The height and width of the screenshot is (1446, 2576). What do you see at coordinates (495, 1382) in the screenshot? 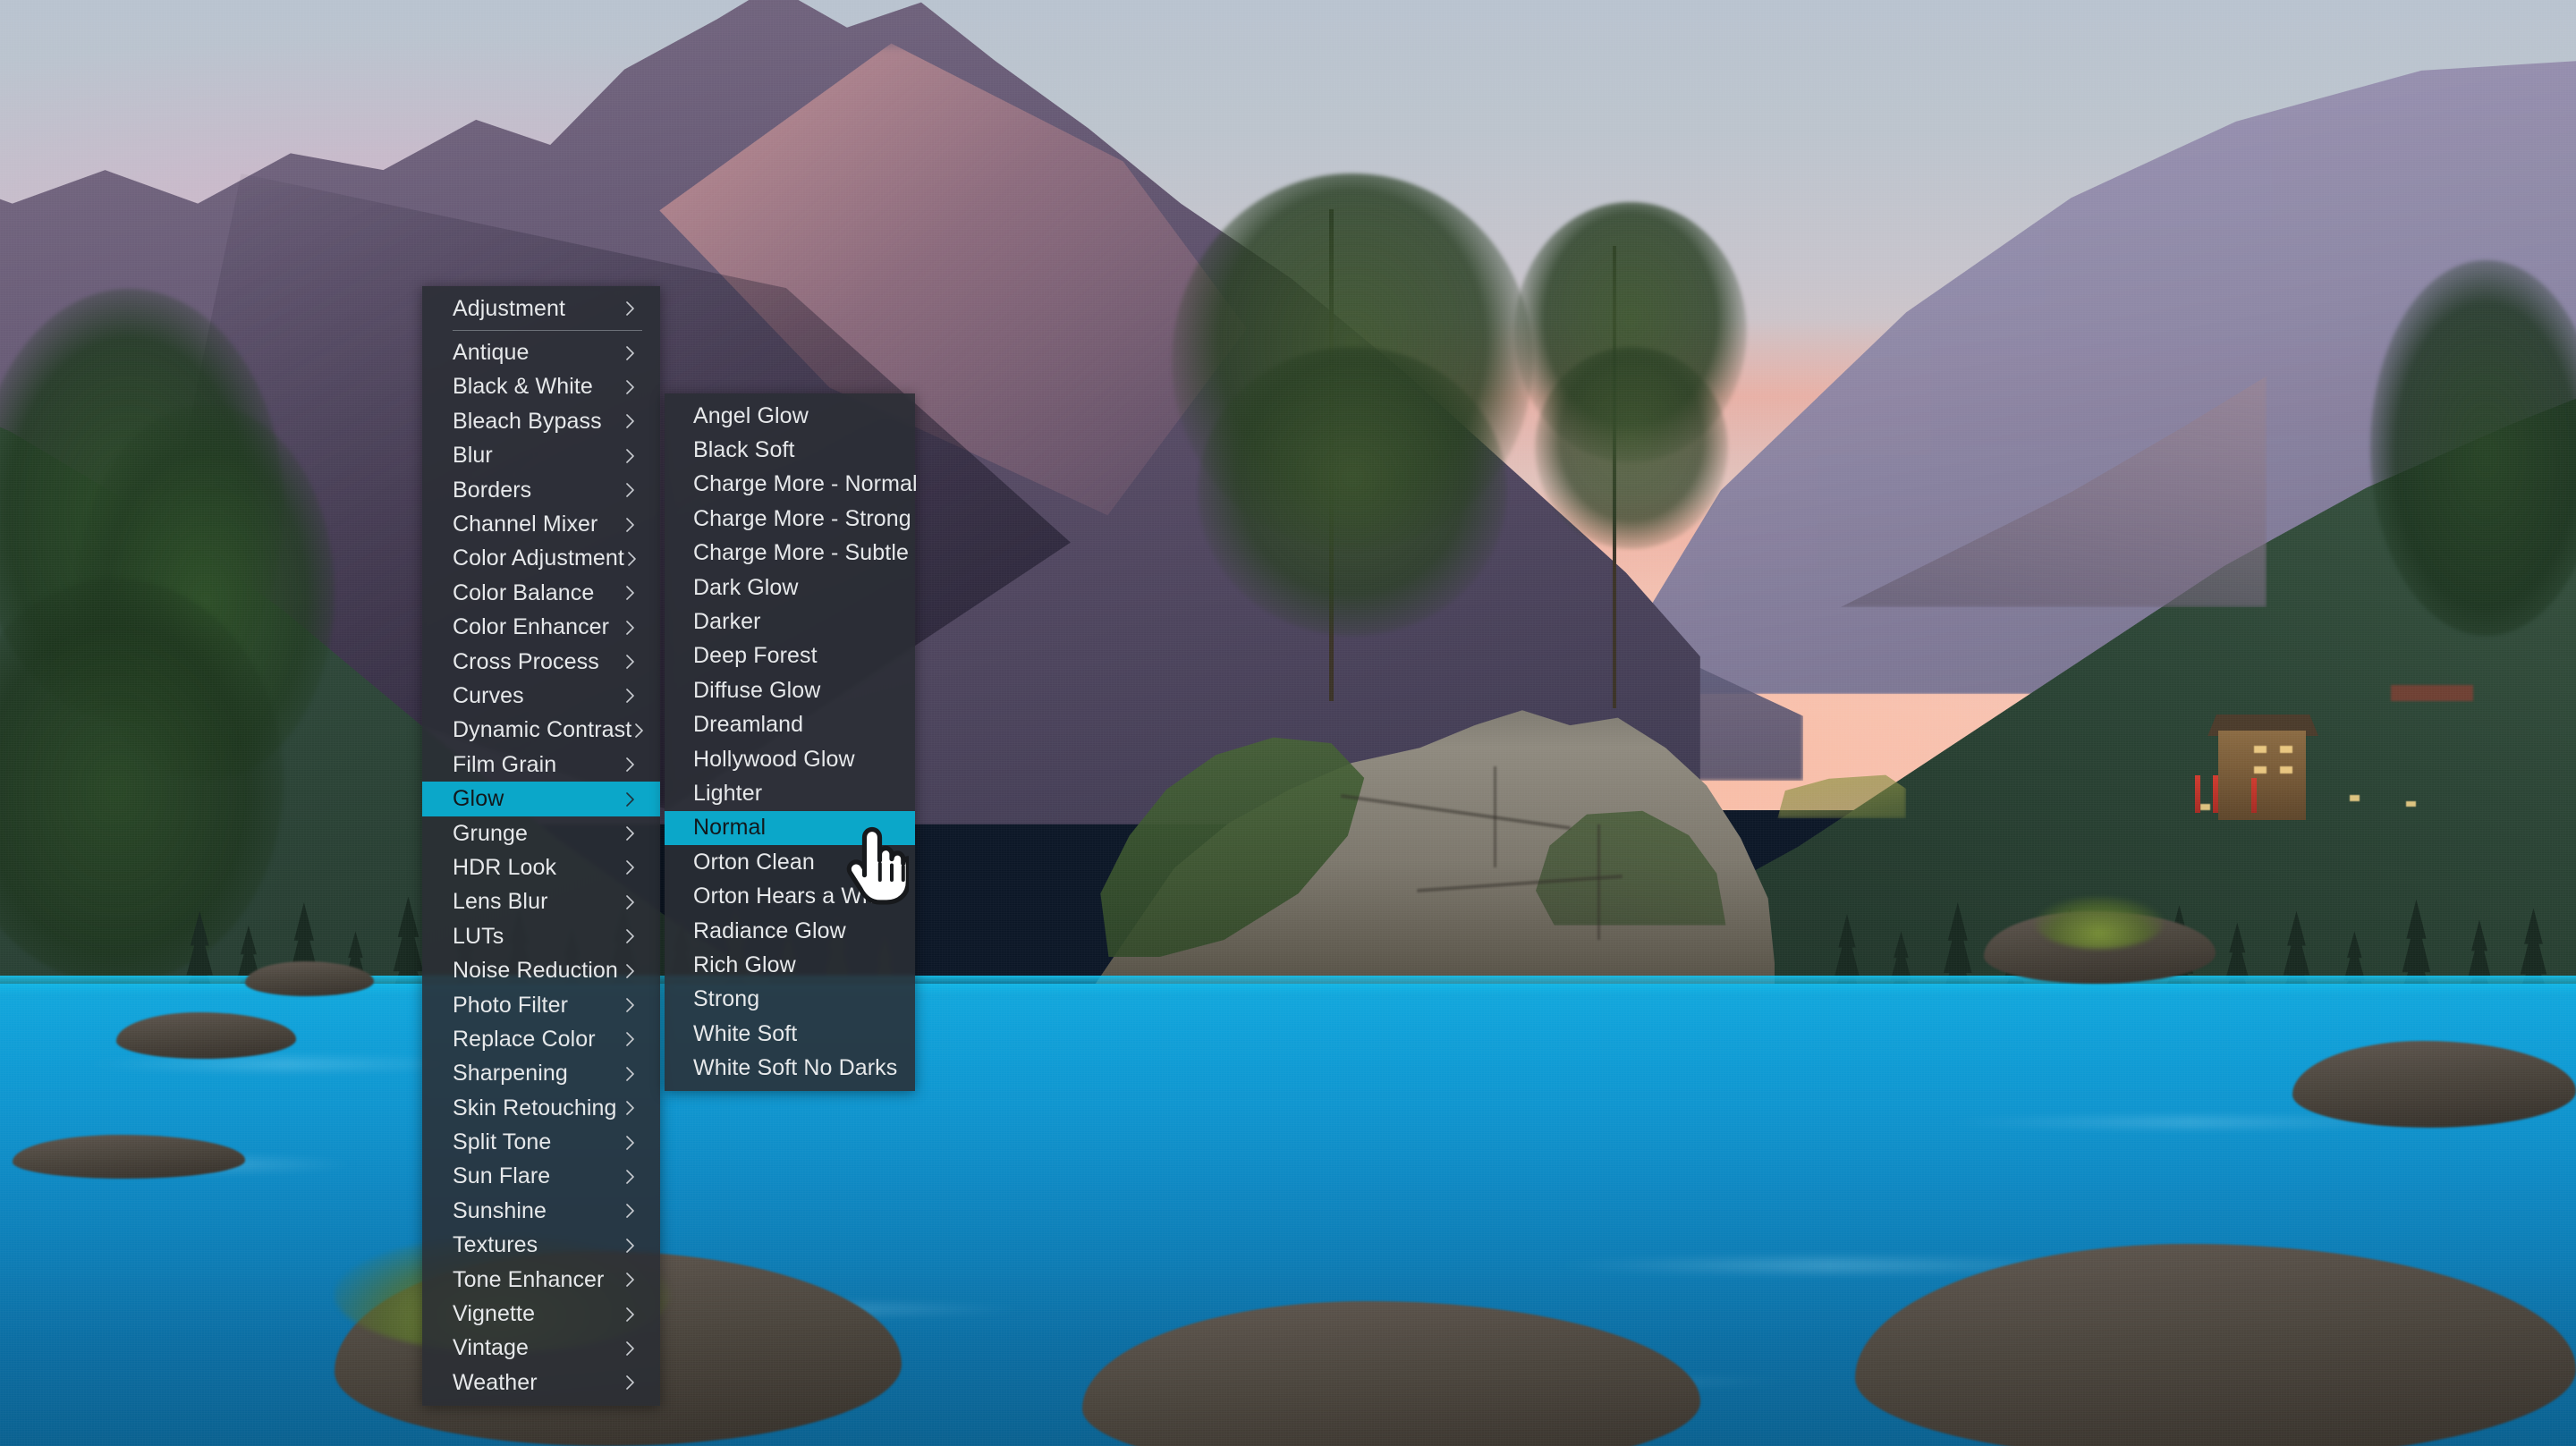
I see `effects-menu-item-label: Weather` at bounding box center [495, 1382].